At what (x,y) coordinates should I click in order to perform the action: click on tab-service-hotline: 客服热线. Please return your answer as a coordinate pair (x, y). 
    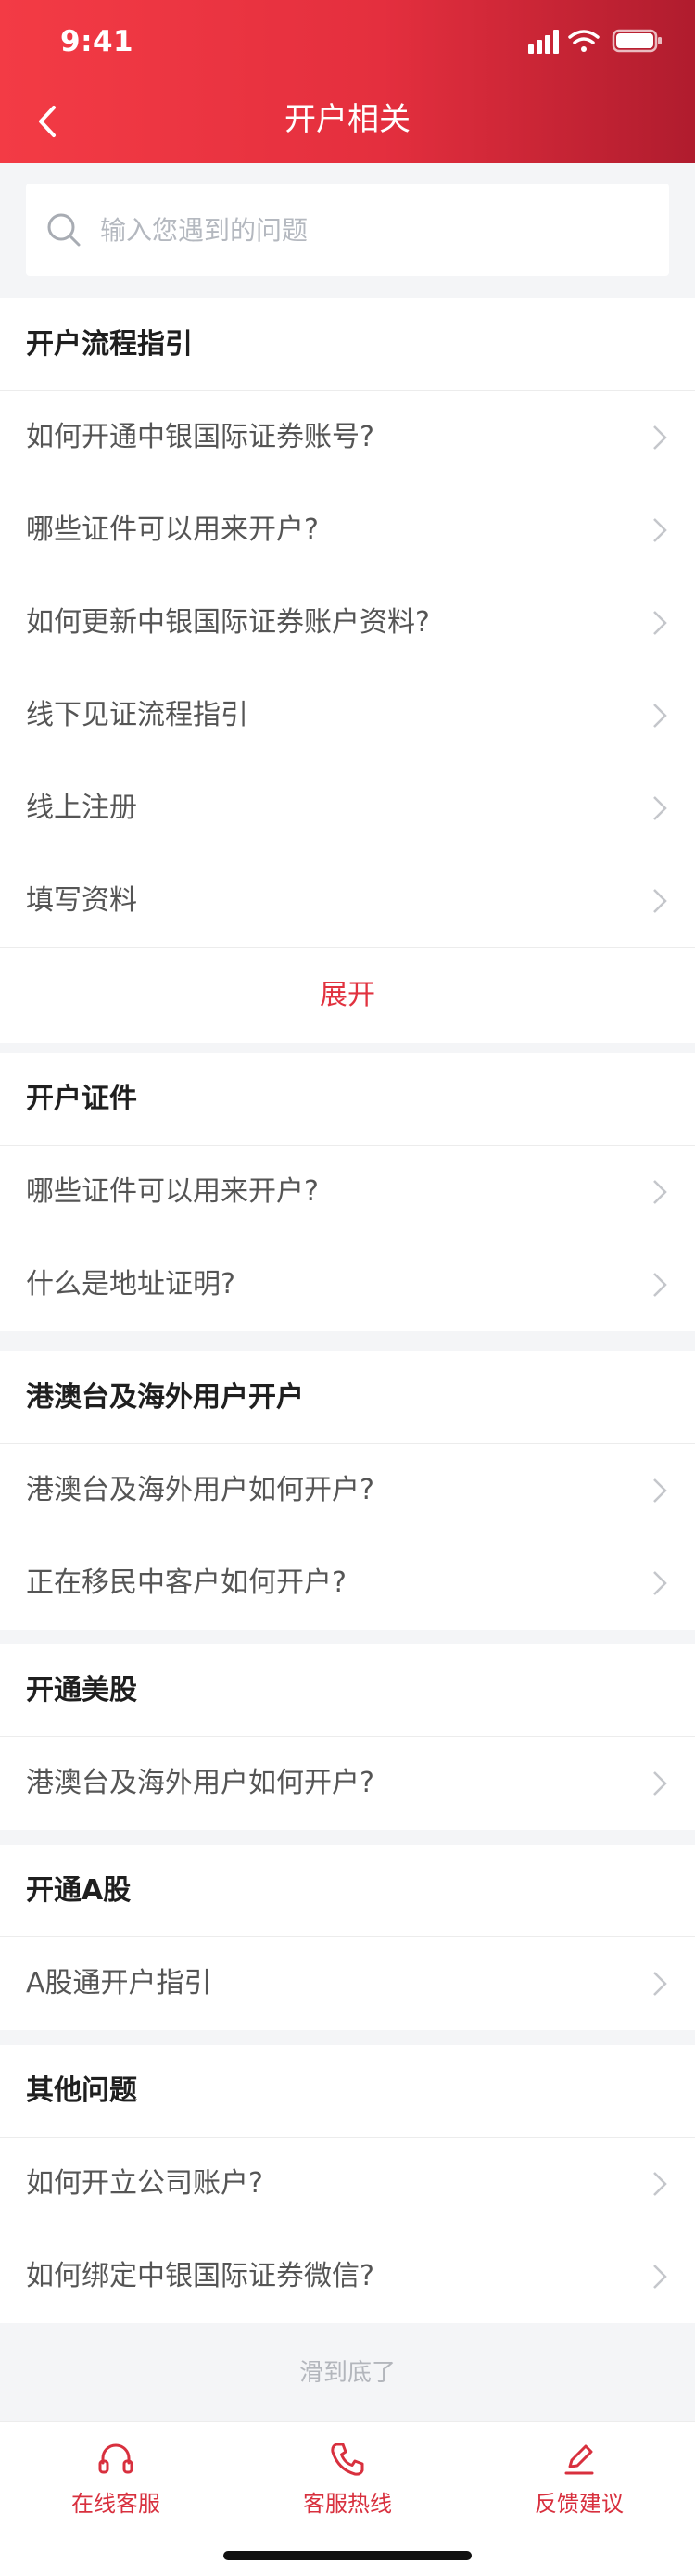
    Looking at the image, I should click on (347, 2480).